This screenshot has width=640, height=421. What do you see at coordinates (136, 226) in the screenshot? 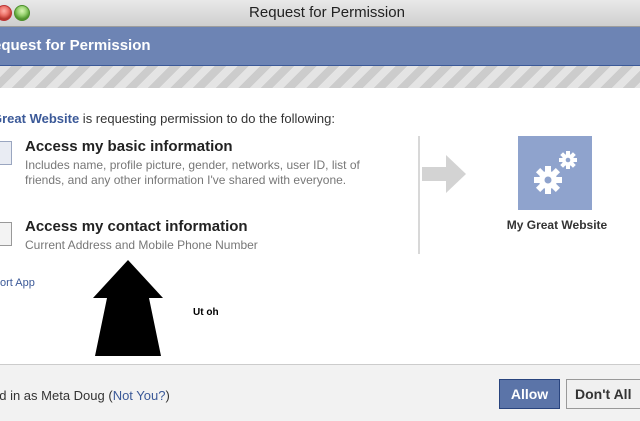
I see `permission-title-contact: Access my contact information` at bounding box center [136, 226].